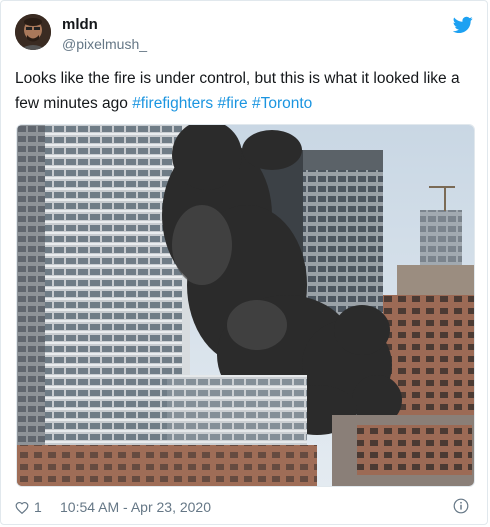  I want to click on tweet-footer: 1 10:54 AM - Apr 23, 2020, so click(244, 507).